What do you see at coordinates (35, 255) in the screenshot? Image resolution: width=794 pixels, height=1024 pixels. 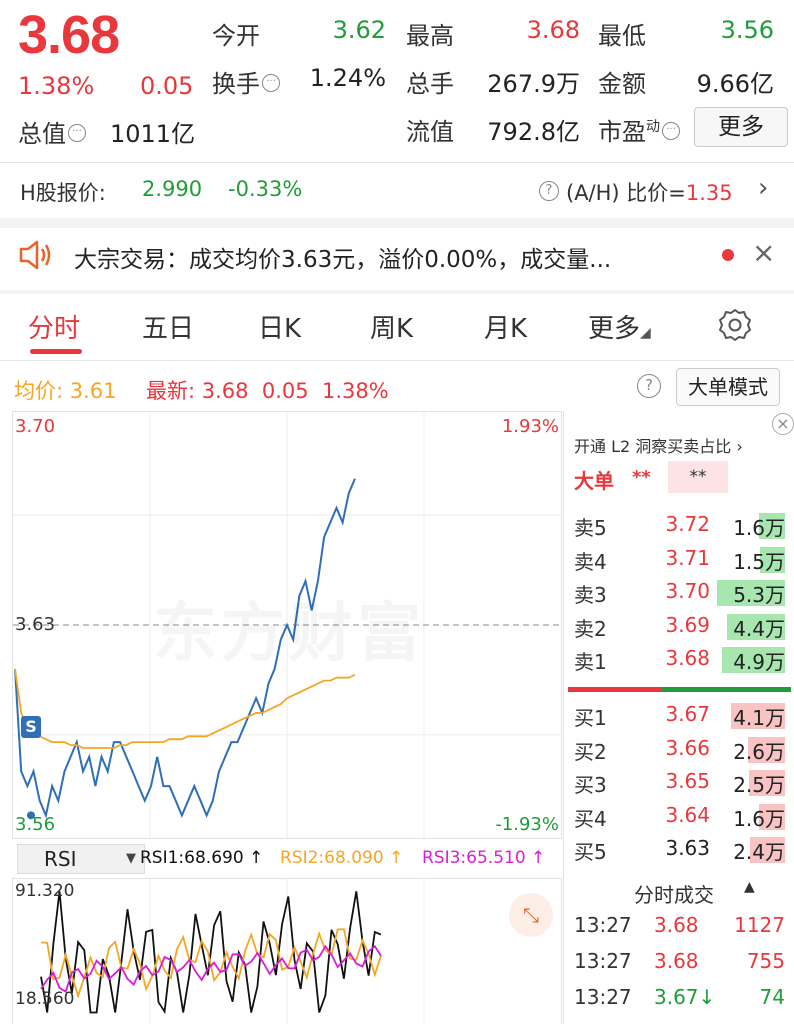 I see `speaker-icon` at bounding box center [35, 255].